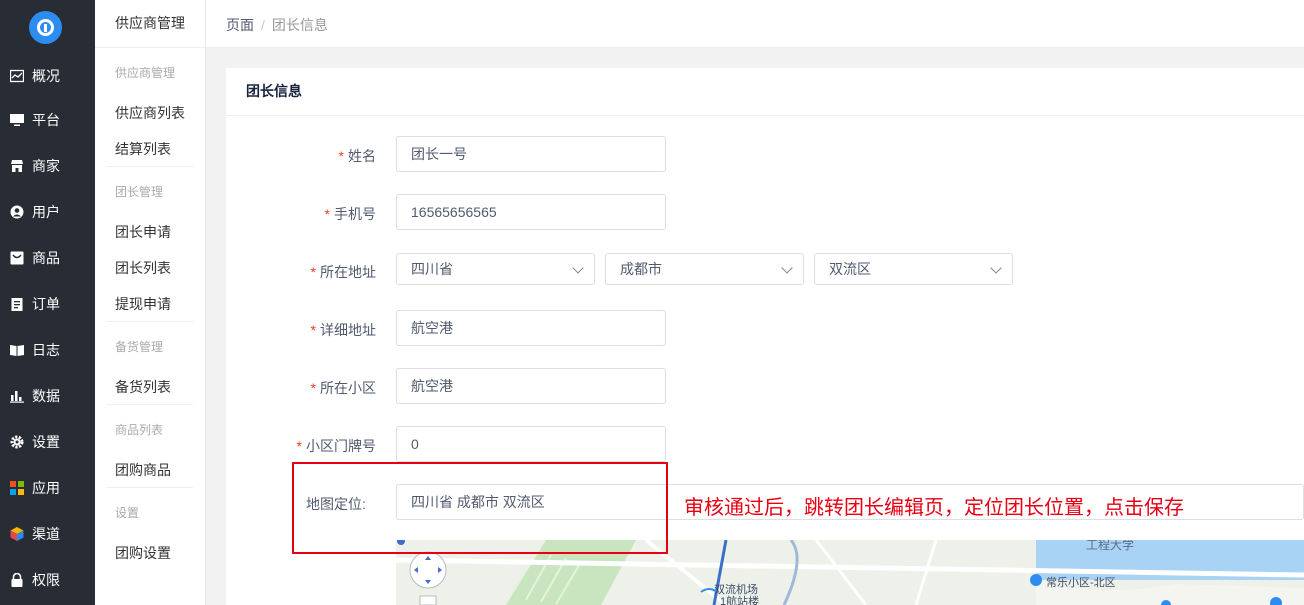  I want to click on submenu-item-group-settings: 团购设置, so click(143, 553).